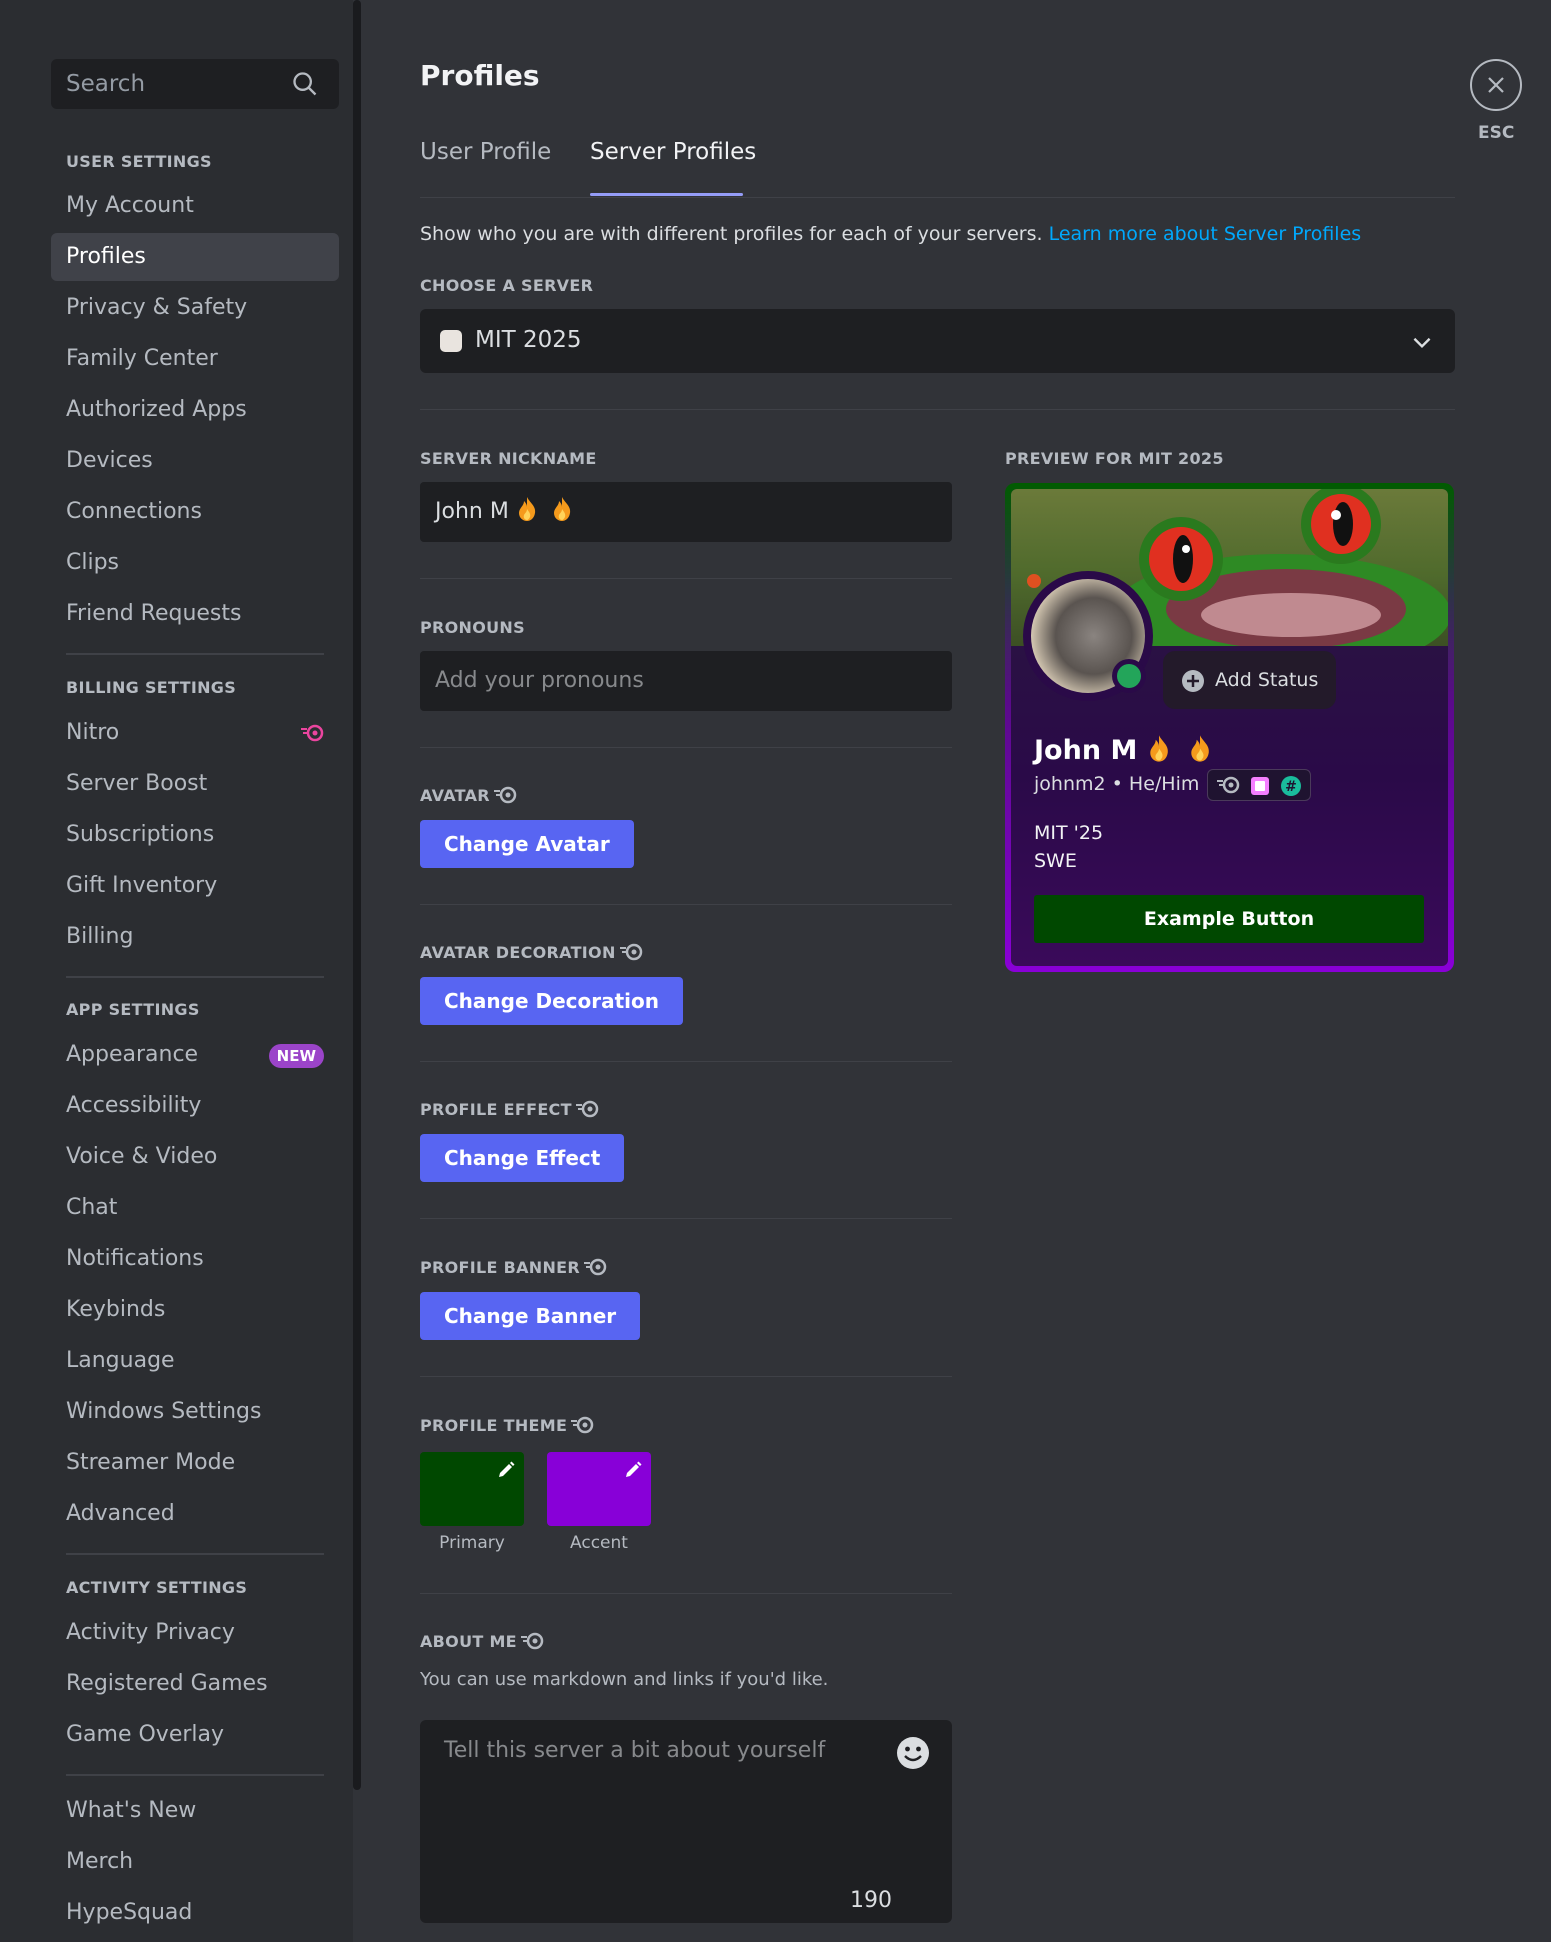 Image resolution: width=1551 pixels, height=1942 pixels. Describe the element at coordinates (195, 461) in the screenshot. I see `sidebar-item-devices: Devices` at that location.